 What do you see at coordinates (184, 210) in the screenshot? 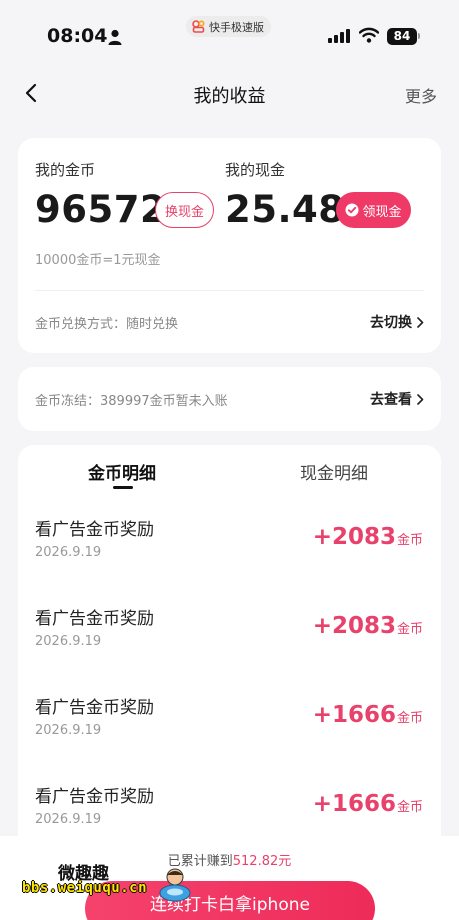
I see `exchange-cash-button: 换现金` at bounding box center [184, 210].